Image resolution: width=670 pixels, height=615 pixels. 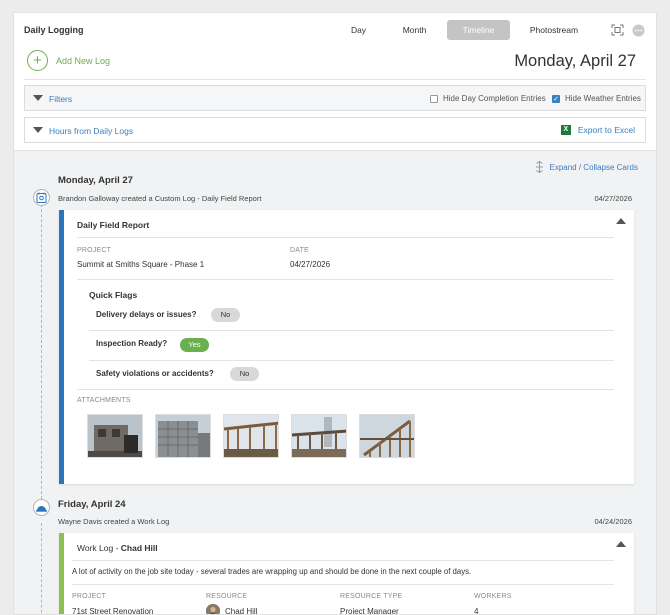 I want to click on card-title: Work Log - Chad Hill, so click(x=117, y=548).